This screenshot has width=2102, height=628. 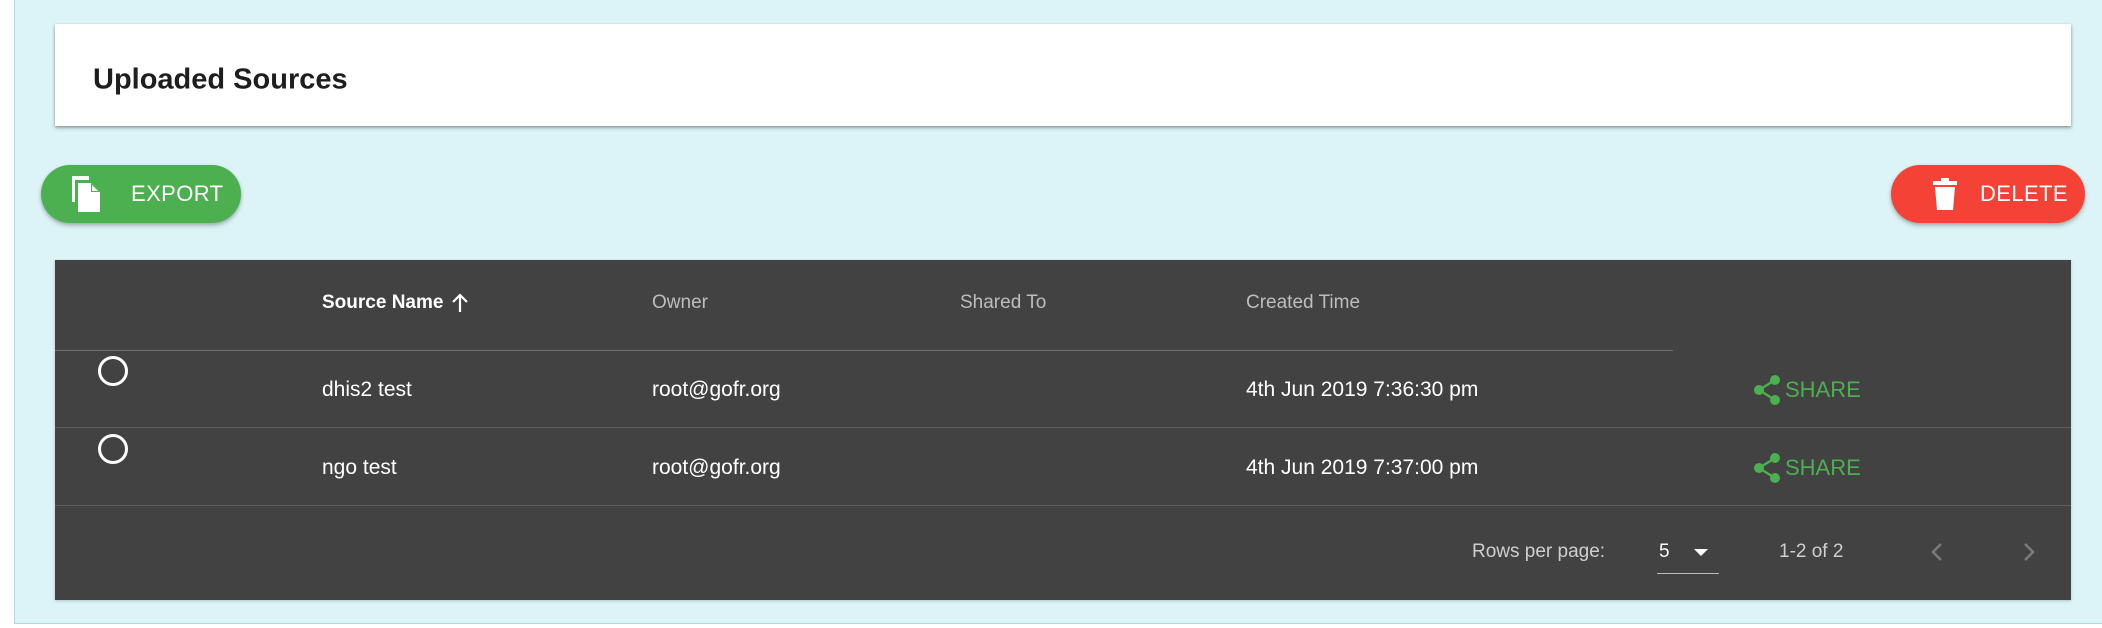 What do you see at coordinates (395, 303) in the screenshot?
I see `column-header-source-name: Source Name` at bounding box center [395, 303].